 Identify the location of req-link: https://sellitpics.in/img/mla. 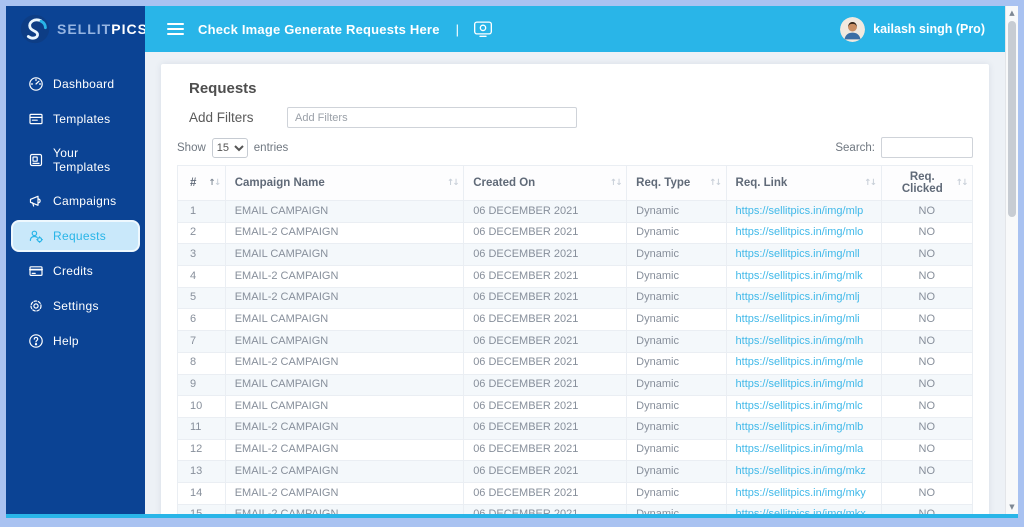
(800, 449).